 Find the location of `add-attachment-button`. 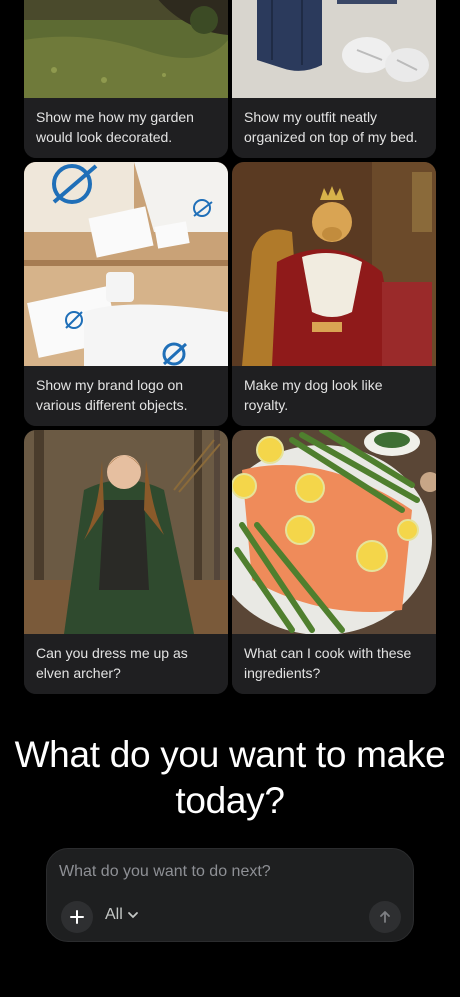

add-attachment-button is located at coordinates (77, 917).